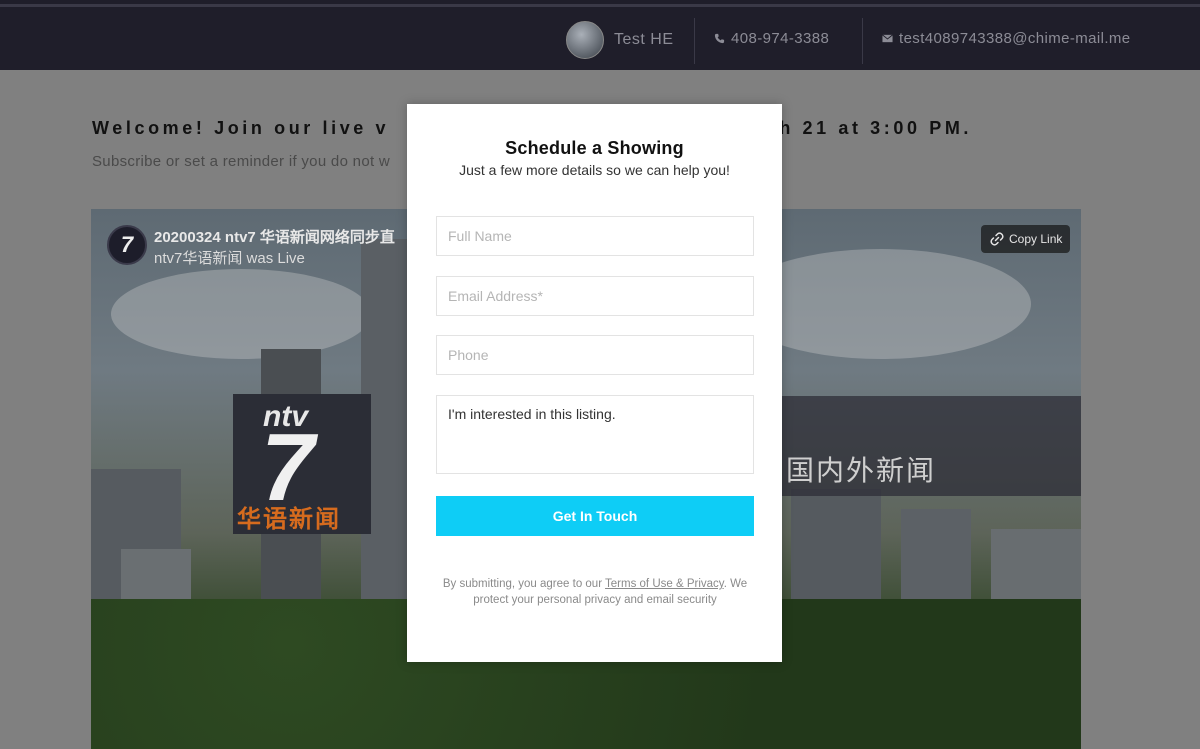 The height and width of the screenshot is (749, 1200). I want to click on agent-phone: 408-974-3388, so click(771, 38).